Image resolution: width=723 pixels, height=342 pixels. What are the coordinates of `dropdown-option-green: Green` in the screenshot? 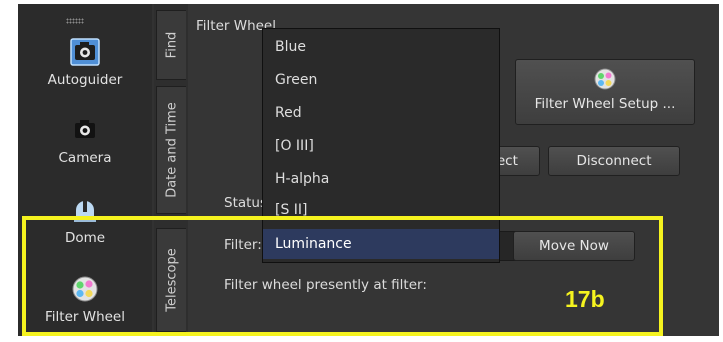 It's located at (381, 80).